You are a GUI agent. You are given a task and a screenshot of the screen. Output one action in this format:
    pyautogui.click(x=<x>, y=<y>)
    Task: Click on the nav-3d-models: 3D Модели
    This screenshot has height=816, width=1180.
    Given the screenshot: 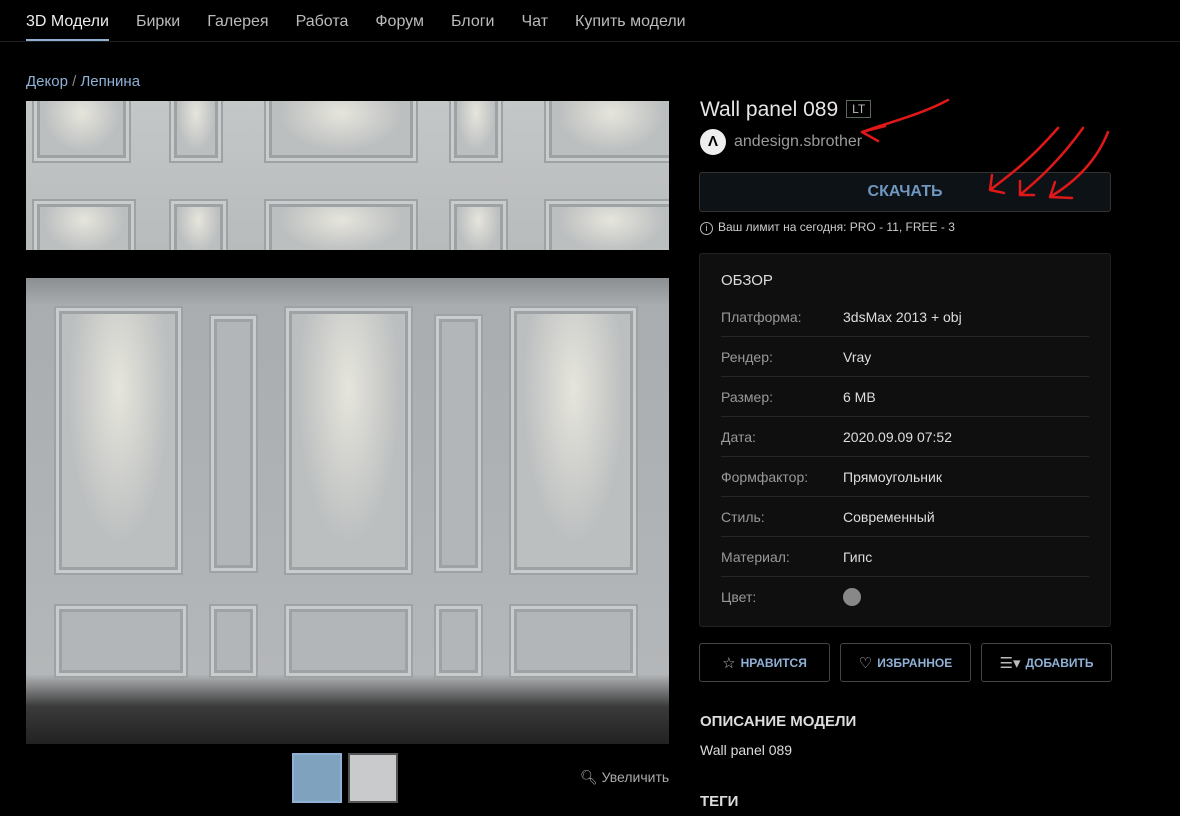 What is the action you would take?
    pyautogui.click(x=67, y=20)
    